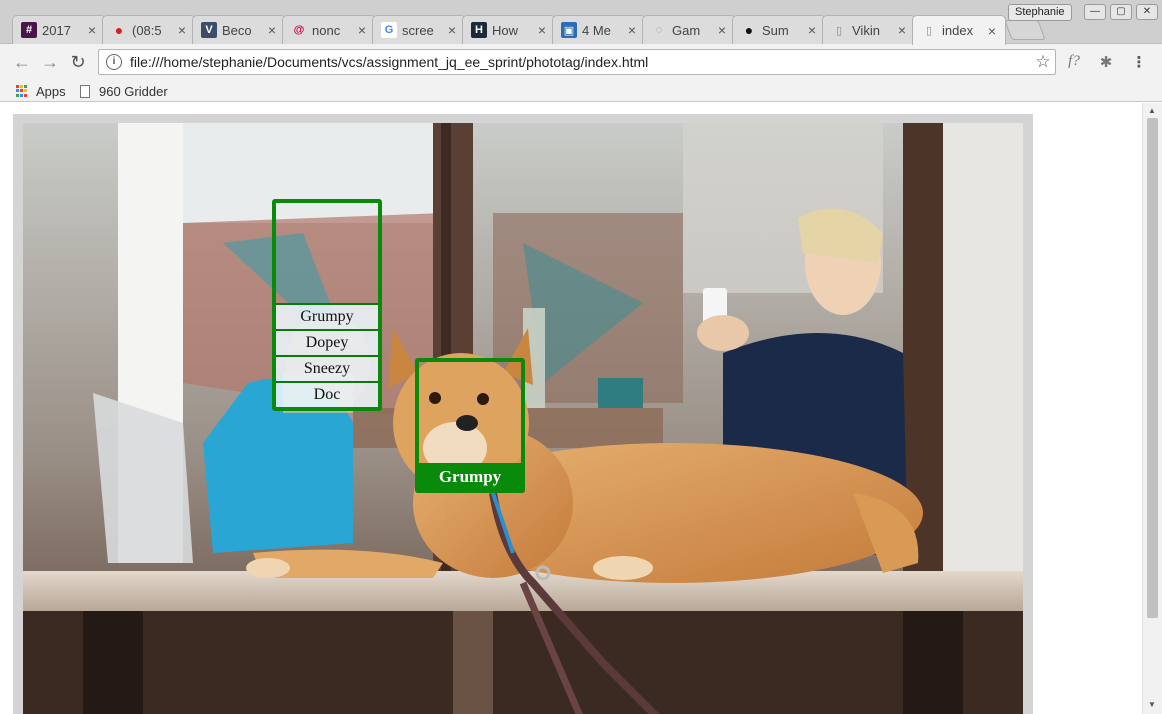  What do you see at coordinates (50, 62) in the screenshot?
I see `forward-button: →` at bounding box center [50, 62].